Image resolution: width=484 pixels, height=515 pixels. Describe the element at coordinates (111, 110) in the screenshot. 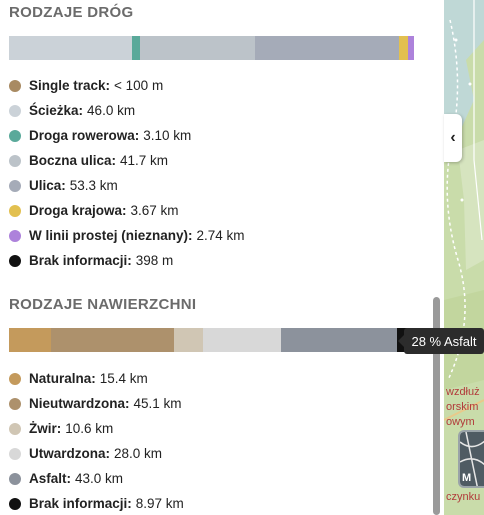

I see `legend-item-value: 46.0 km` at that location.